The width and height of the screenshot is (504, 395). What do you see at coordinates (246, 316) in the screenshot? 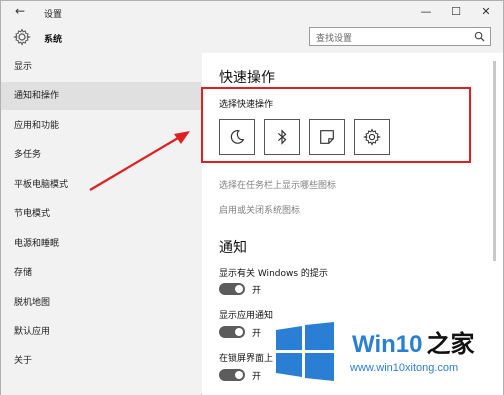
I see `option-label-app-notifications: 显示应用通知` at bounding box center [246, 316].